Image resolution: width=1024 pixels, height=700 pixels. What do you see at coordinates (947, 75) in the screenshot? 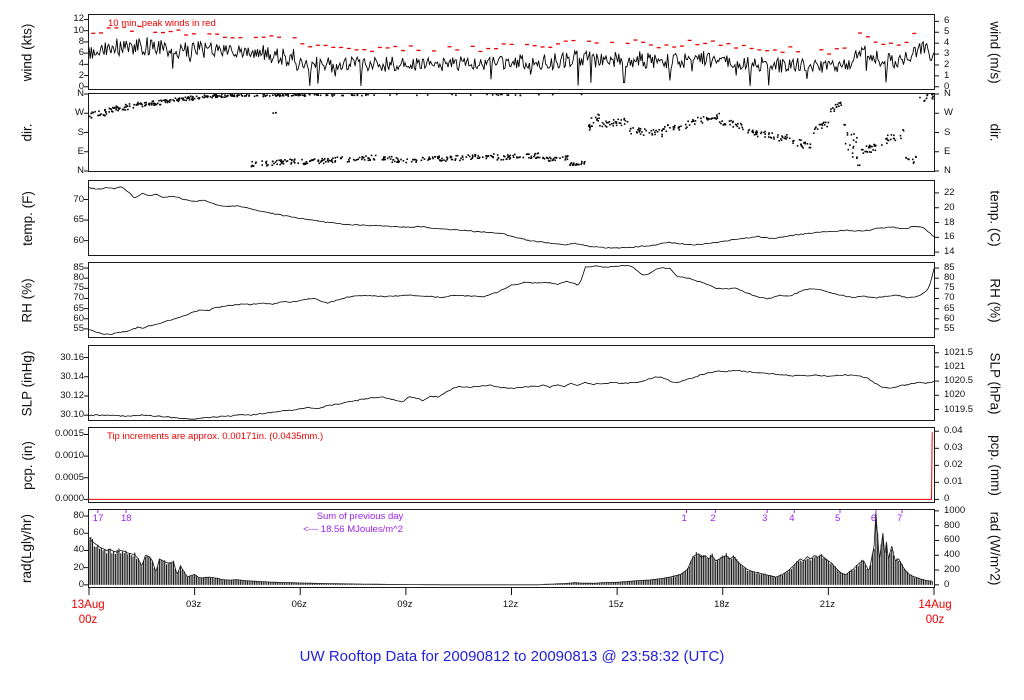
I see `tick-label-right: 1` at bounding box center [947, 75].